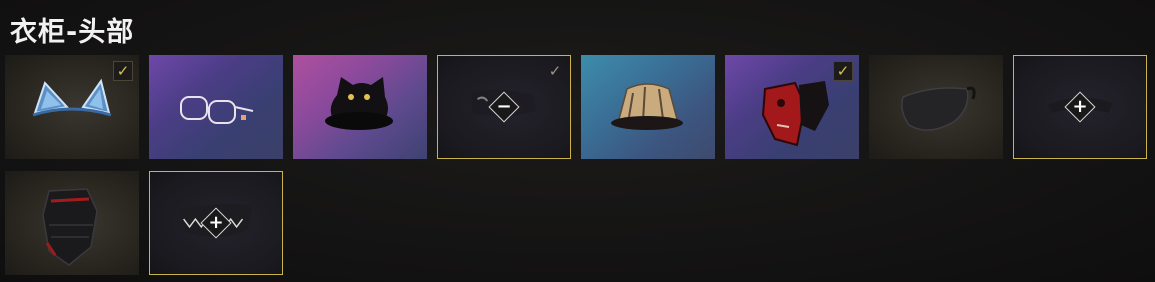 The width and height of the screenshot is (1155, 282). What do you see at coordinates (359, 103) in the screenshot?
I see `black-cat-hat-icon` at bounding box center [359, 103].